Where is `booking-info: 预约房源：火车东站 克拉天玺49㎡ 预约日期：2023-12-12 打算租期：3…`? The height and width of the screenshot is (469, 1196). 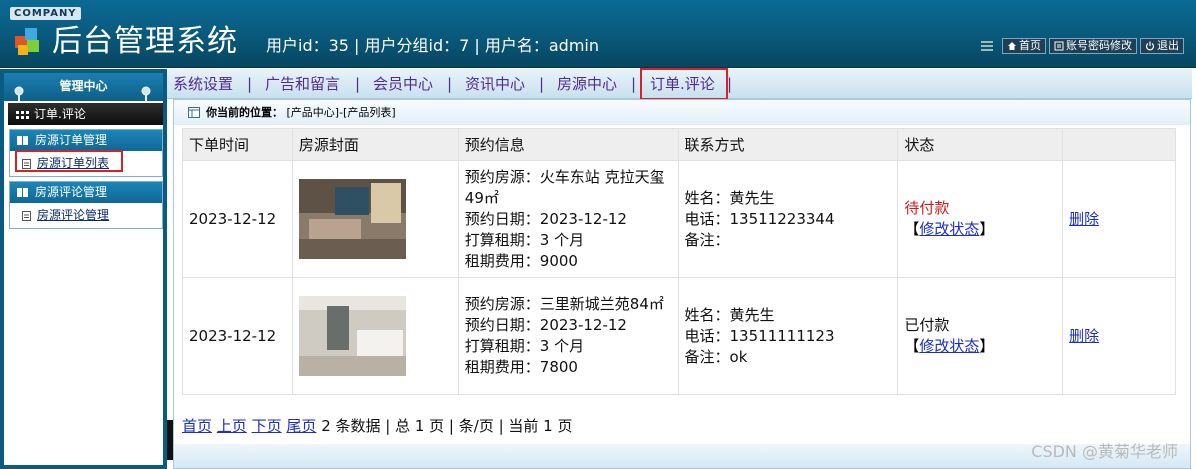
booking-info: 预约房源：火车东站 克拉天玺49㎡ 预约日期：2023-12-12 打算租期：3… is located at coordinates (568, 219).